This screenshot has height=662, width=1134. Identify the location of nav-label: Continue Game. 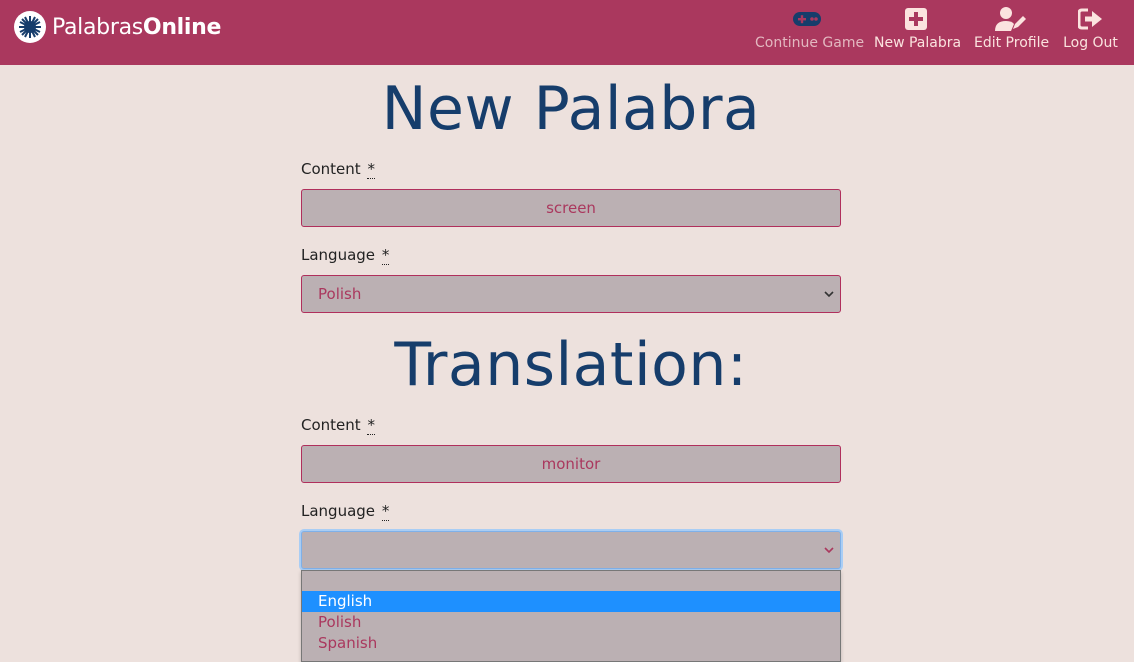
(810, 43).